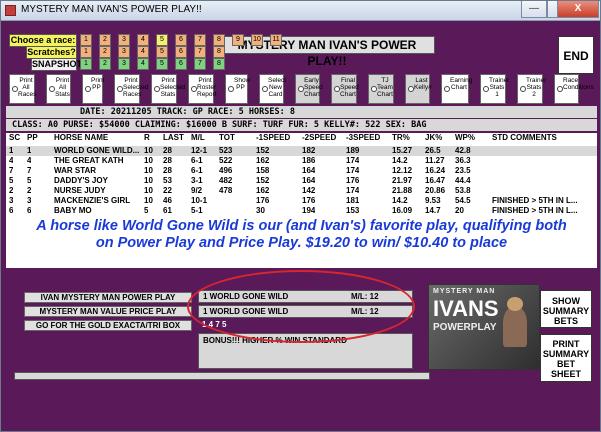 Image resolution: width=601 pixels, height=432 pixels. Describe the element at coordinates (124, 40) in the screenshot. I see `choose-race-button-3: 3` at that location.